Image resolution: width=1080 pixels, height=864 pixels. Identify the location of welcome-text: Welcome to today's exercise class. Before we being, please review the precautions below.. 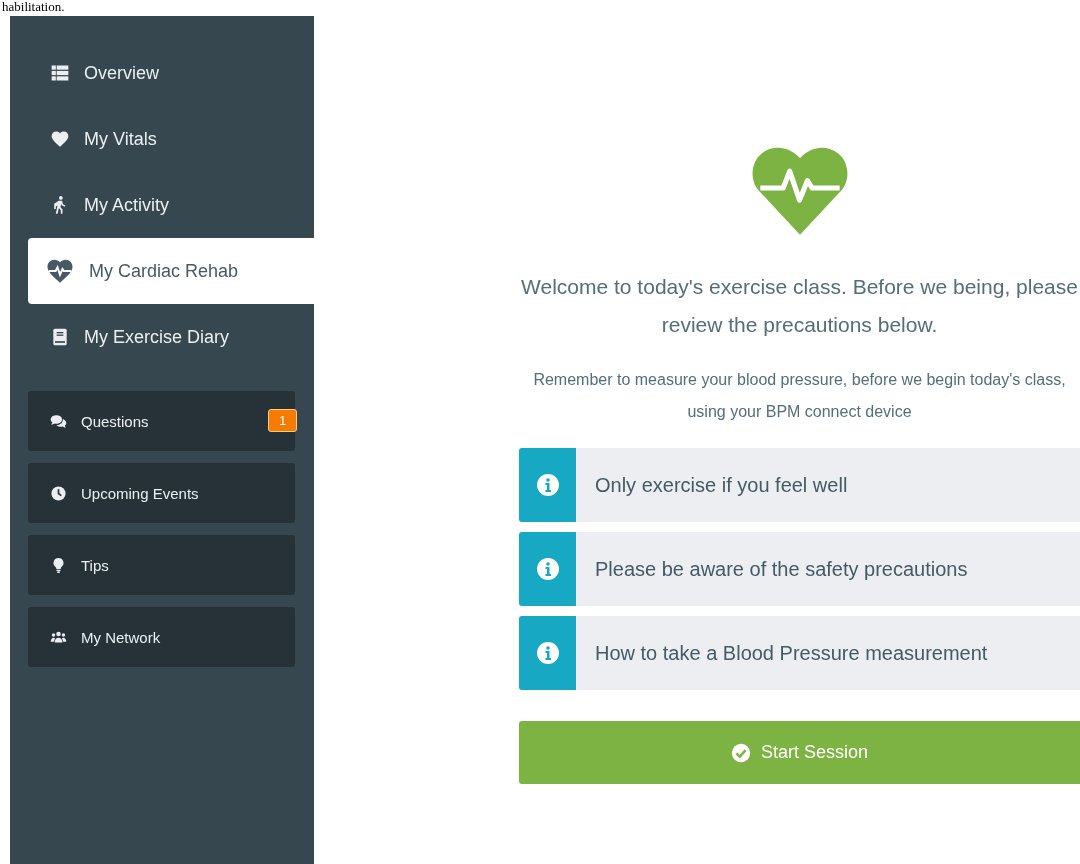
(799, 306).